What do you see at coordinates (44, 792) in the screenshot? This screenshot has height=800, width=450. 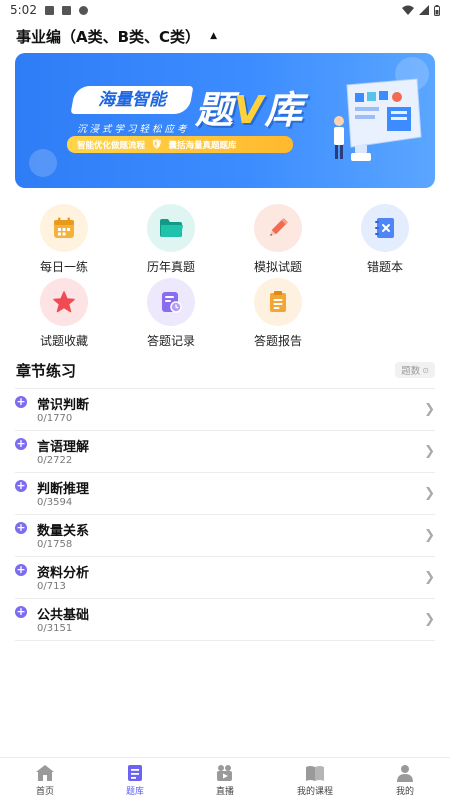 I see `tab-label: 首页` at bounding box center [44, 792].